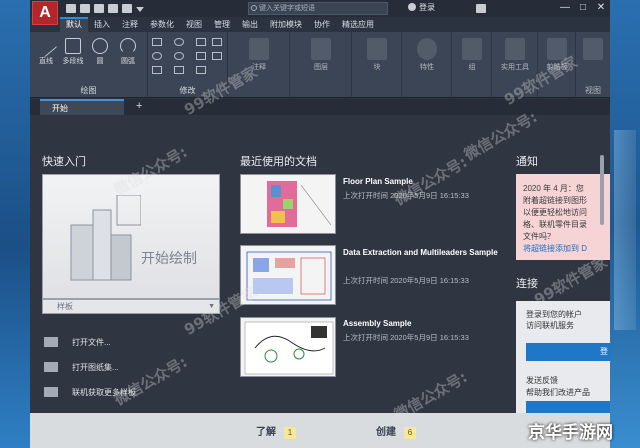  What do you see at coordinates (553, 188) in the screenshot?
I see `notify-line-1: 2020 年 4 月：您` at bounding box center [553, 188].